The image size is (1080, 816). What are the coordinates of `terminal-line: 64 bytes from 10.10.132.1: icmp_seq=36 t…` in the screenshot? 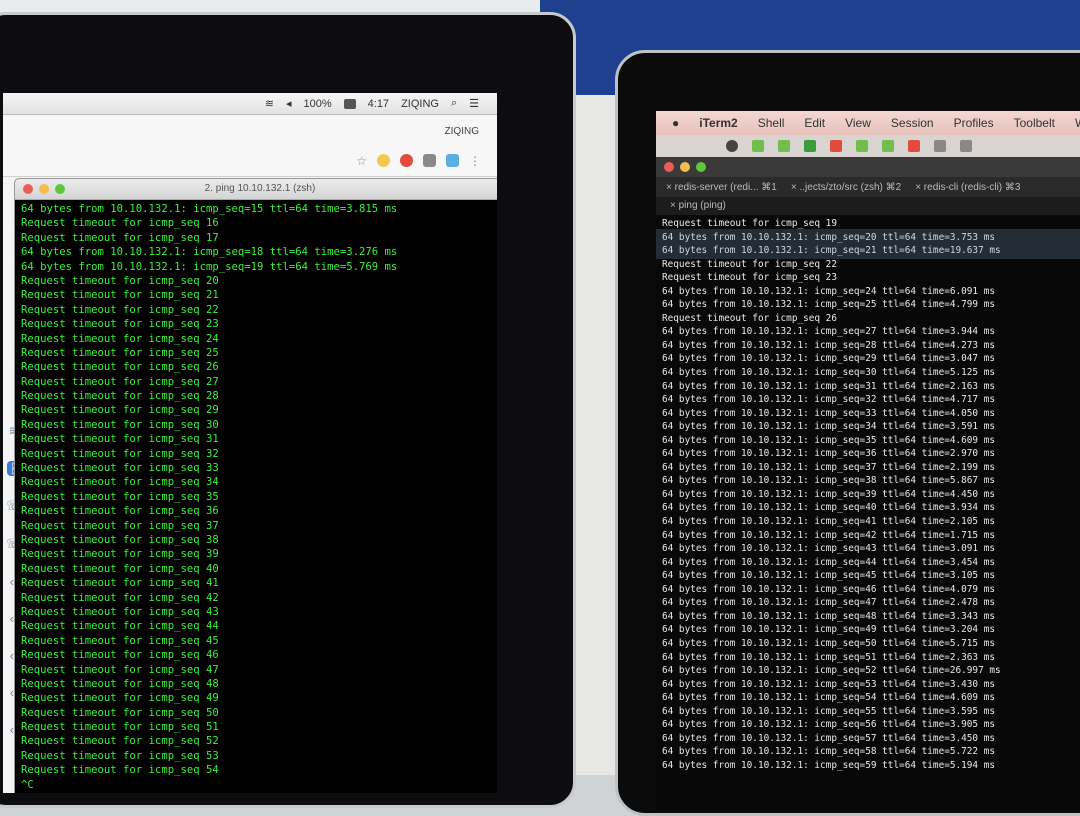 It's located at (829, 454).